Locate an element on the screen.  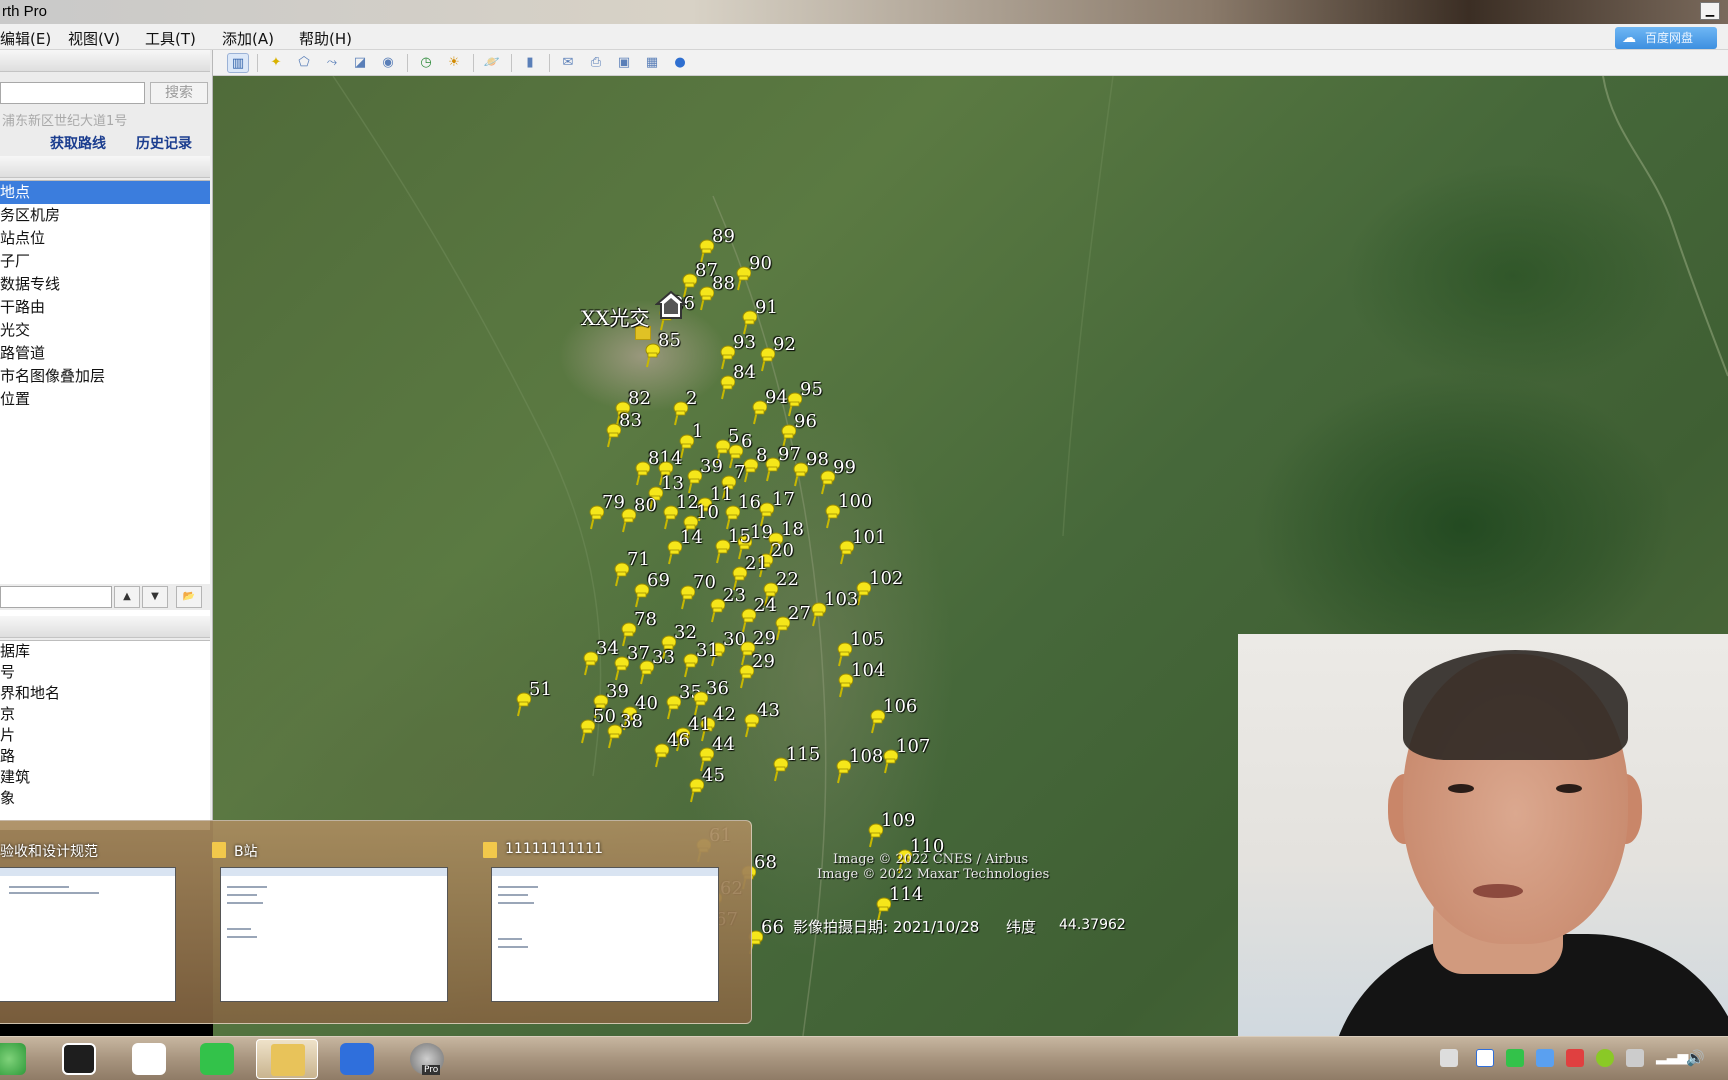
layer-item: 界和地名 is located at coordinates (105, 693).